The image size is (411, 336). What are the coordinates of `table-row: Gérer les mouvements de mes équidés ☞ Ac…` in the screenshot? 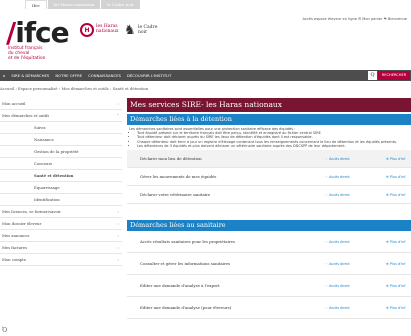 It's located at (269, 177).